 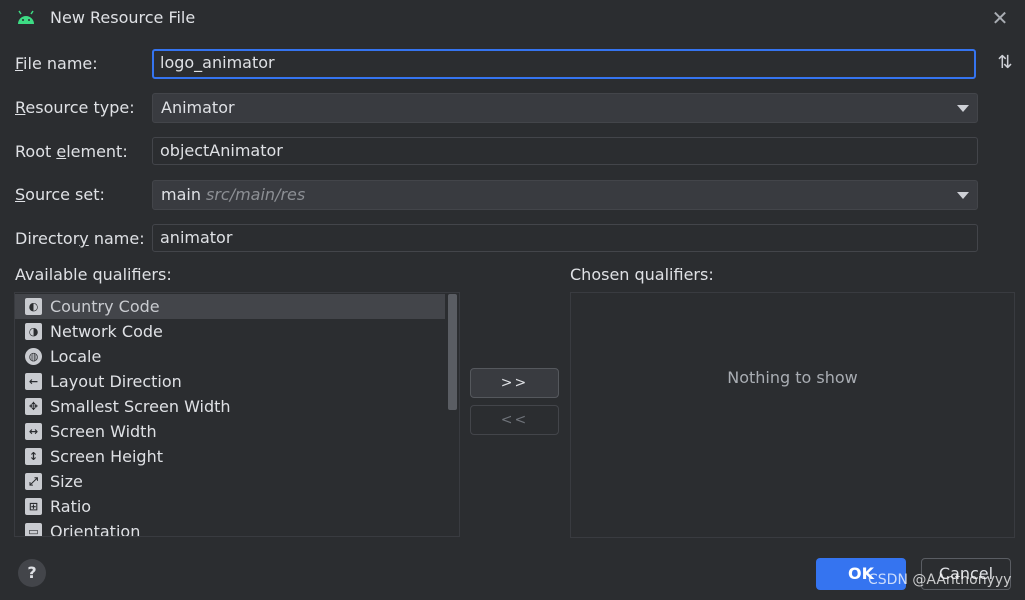 I want to click on empty-state-text: Nothing to show, so click(x=792, y=377).